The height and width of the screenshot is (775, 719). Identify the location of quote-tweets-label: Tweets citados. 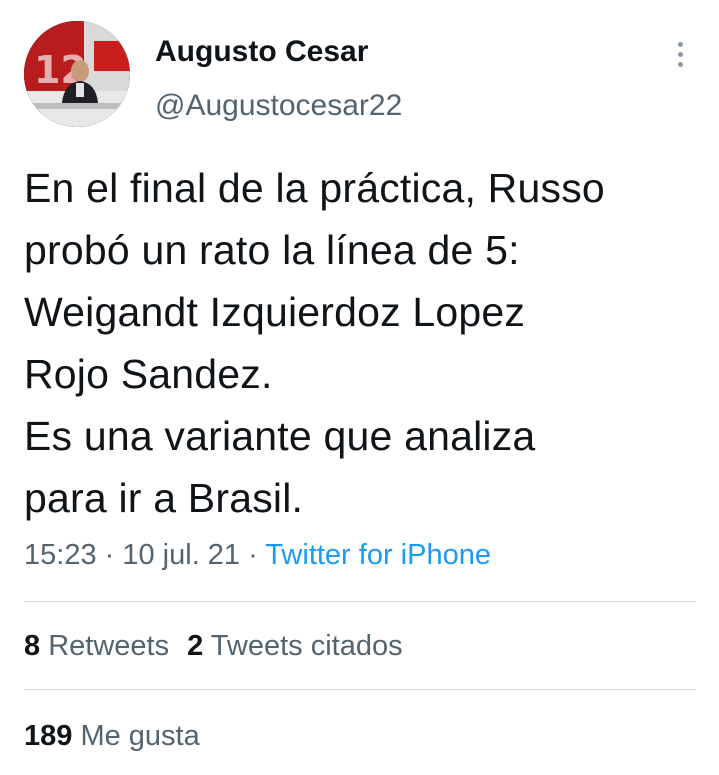
(303, 646).